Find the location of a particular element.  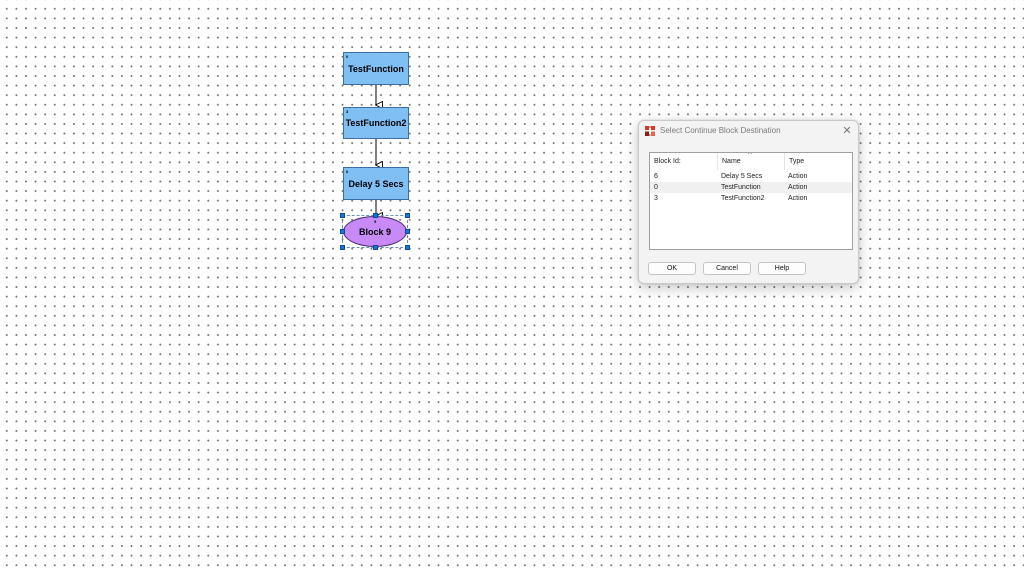

block-id-label: 6 is located at coordinates (347, 171).